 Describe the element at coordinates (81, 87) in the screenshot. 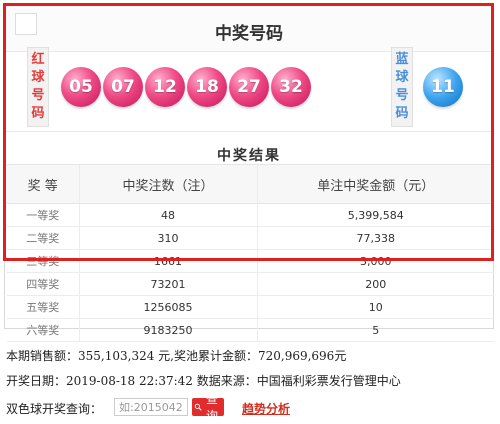

I see `red-ball: 05` at that location.